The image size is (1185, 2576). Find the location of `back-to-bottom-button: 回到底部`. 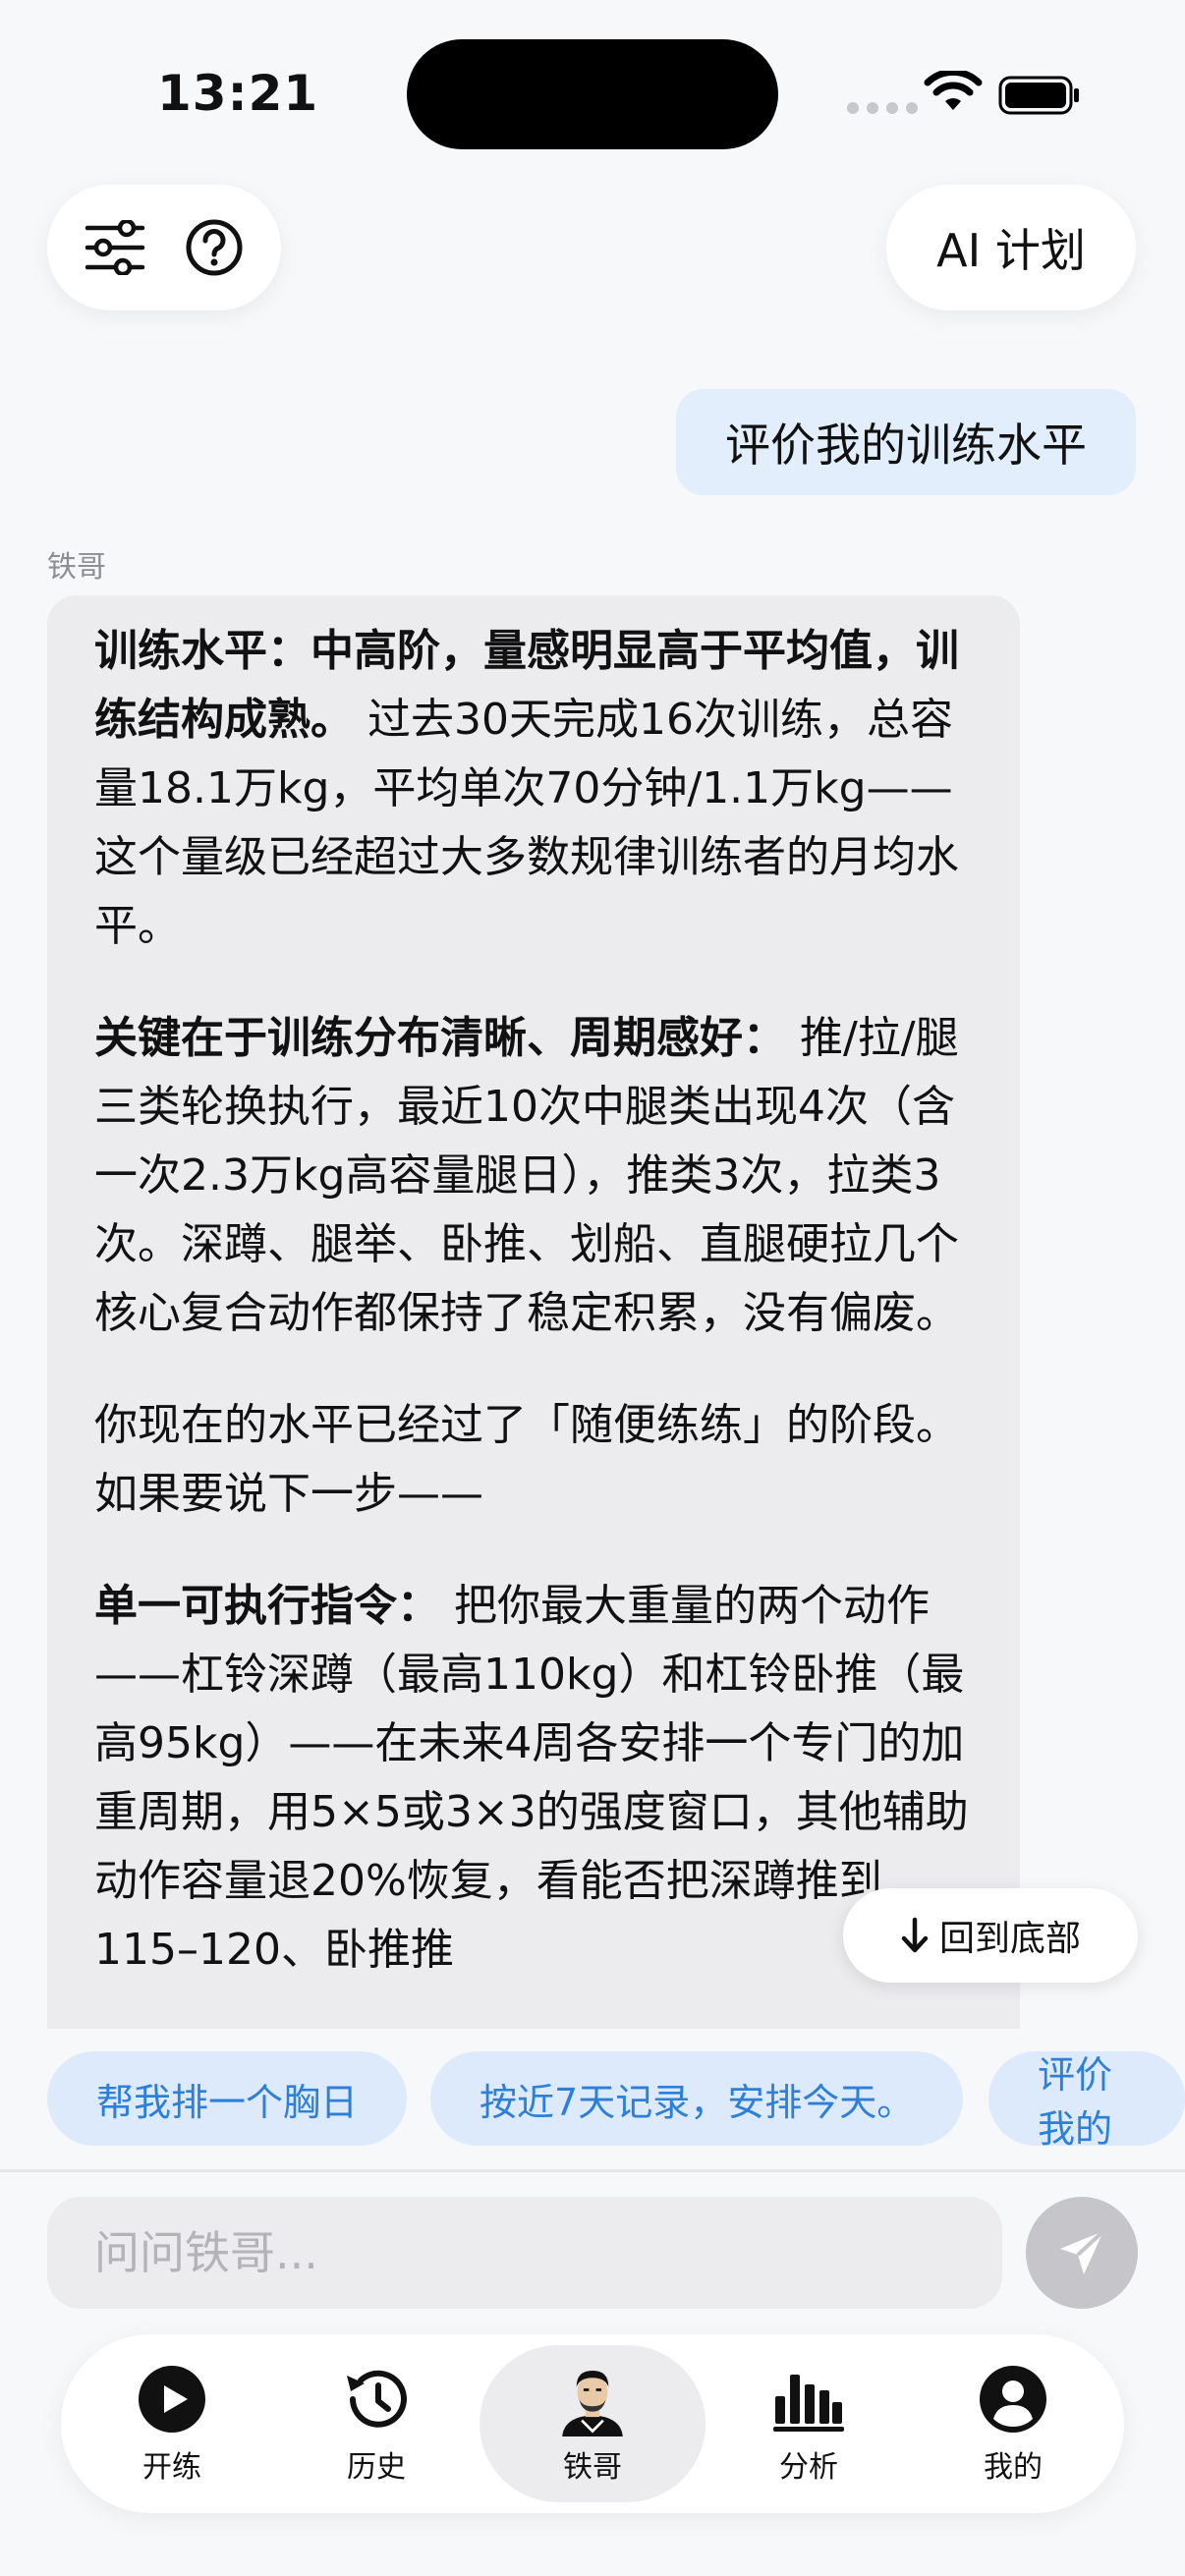

back-to-bottom-button: 回到底部 is located at coordinates (991, 1935).